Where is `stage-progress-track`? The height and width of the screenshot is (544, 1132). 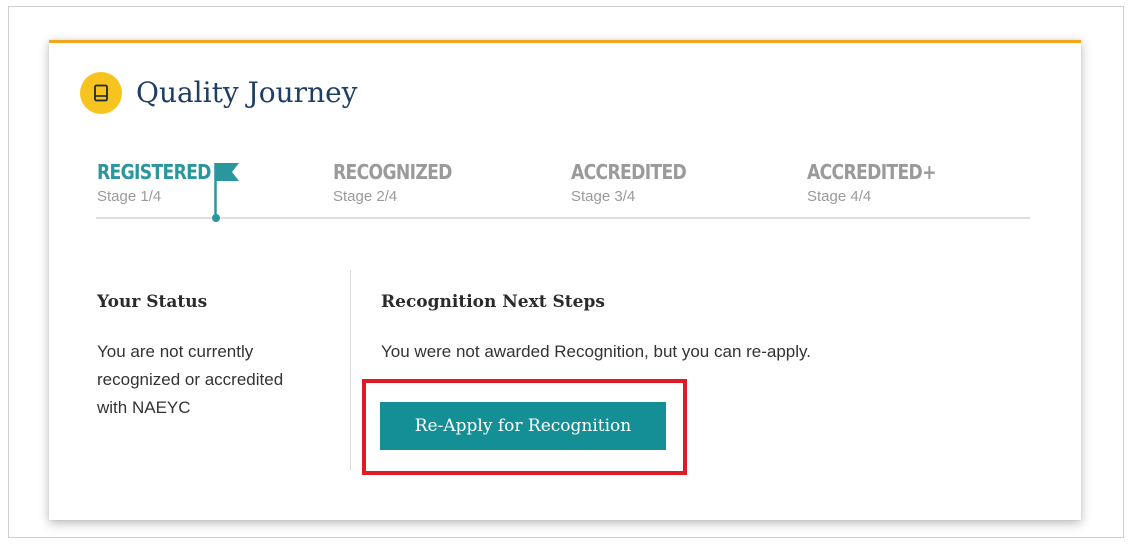
stage-progress-track is located at coordinates (563, 218).